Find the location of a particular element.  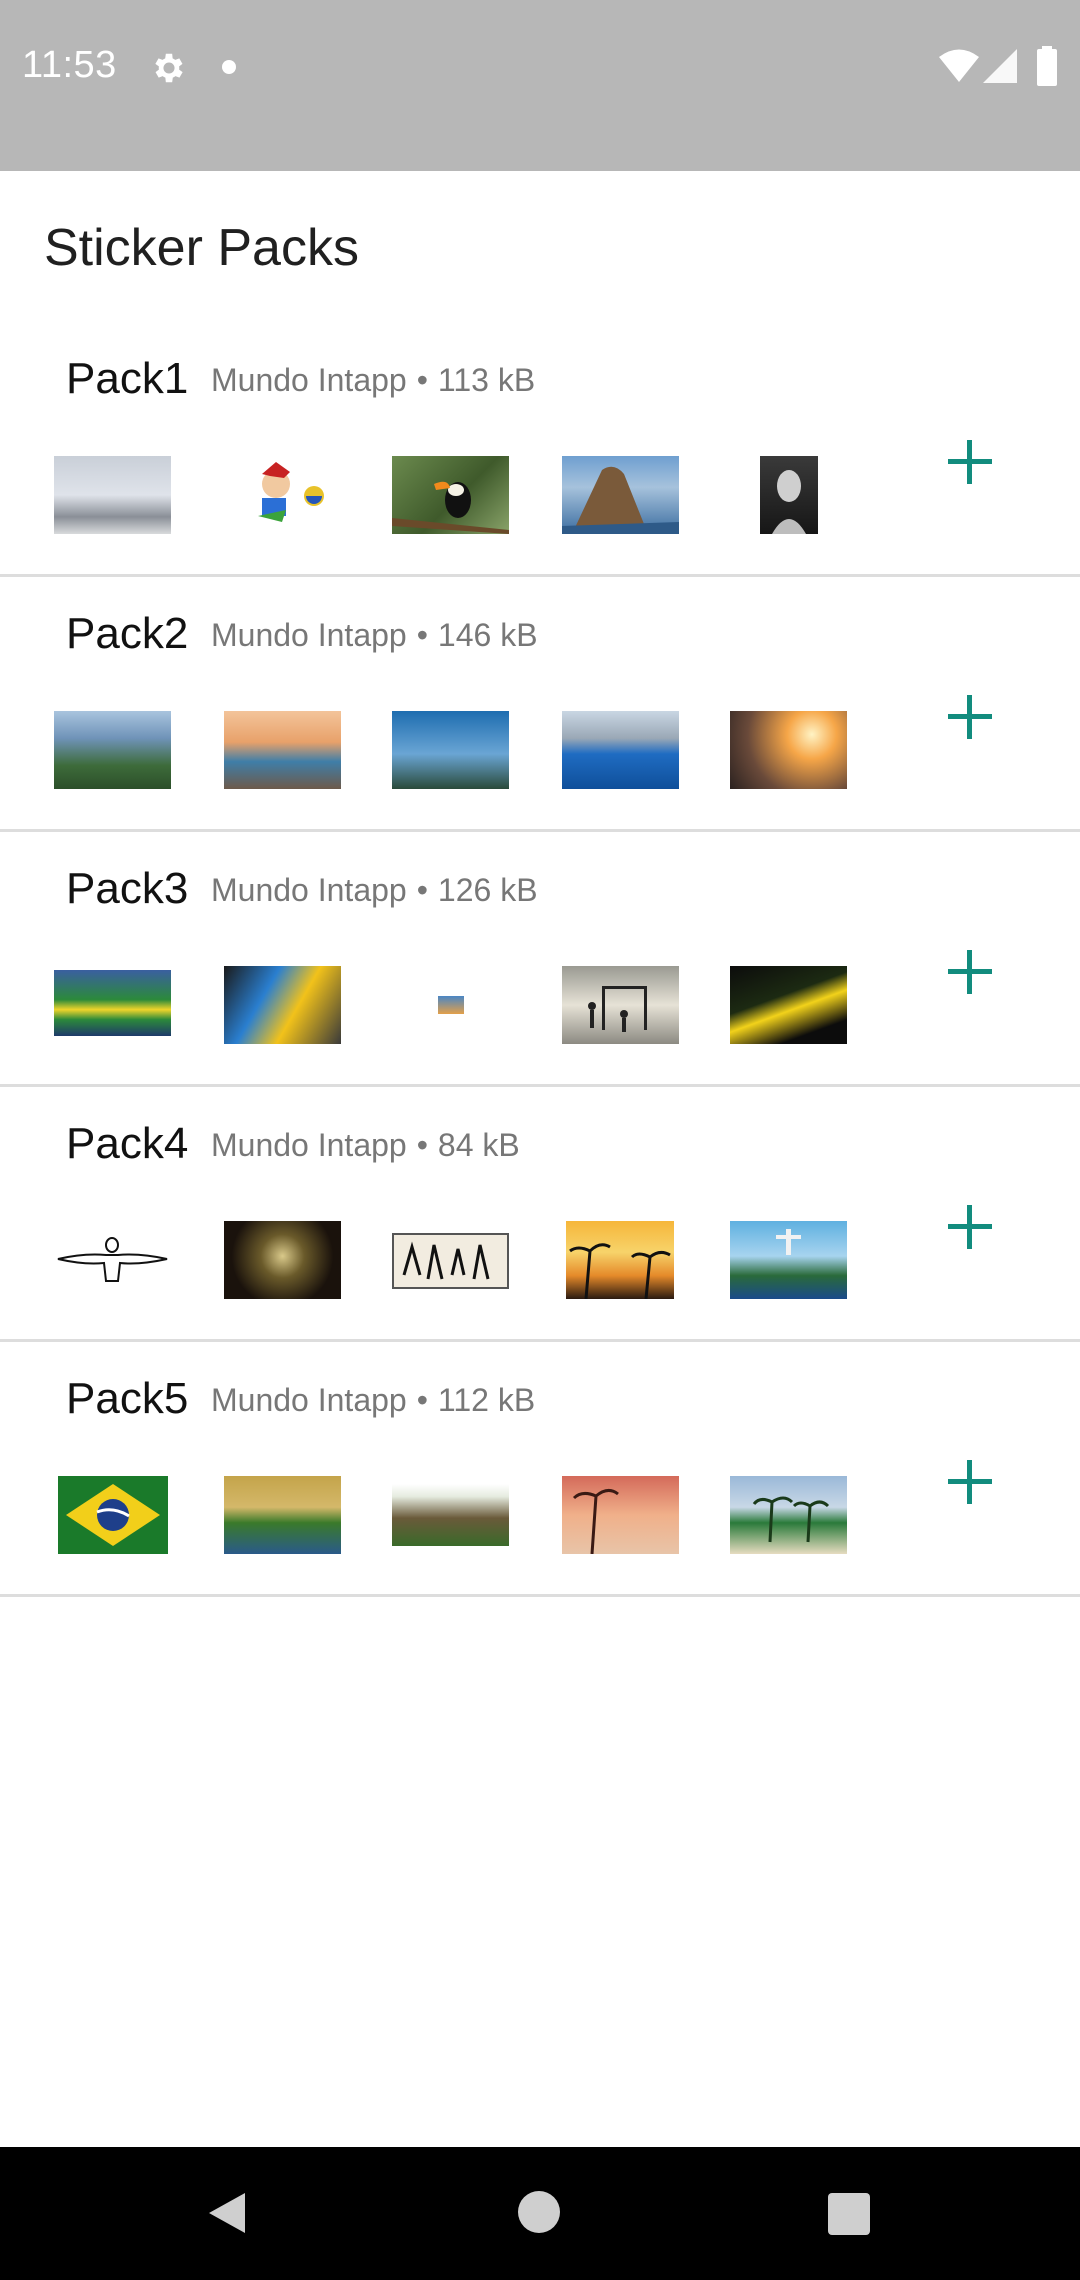

pack-meta: Mundo Intapp • 146 kB is located at coordinates (374, 635).